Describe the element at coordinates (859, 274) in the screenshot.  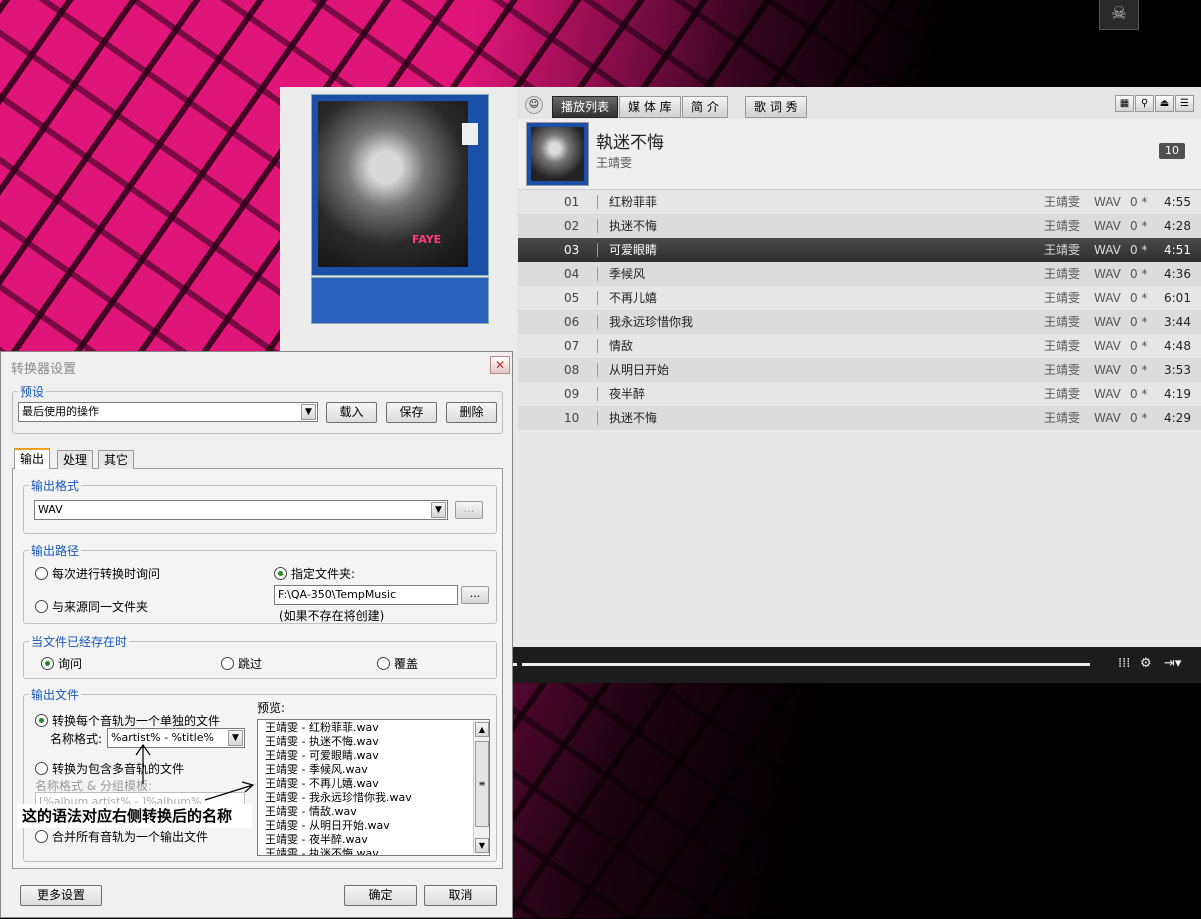
I see `track-row: 04 季候风 王靖雯 WAV 0 * 4:36` at that location.